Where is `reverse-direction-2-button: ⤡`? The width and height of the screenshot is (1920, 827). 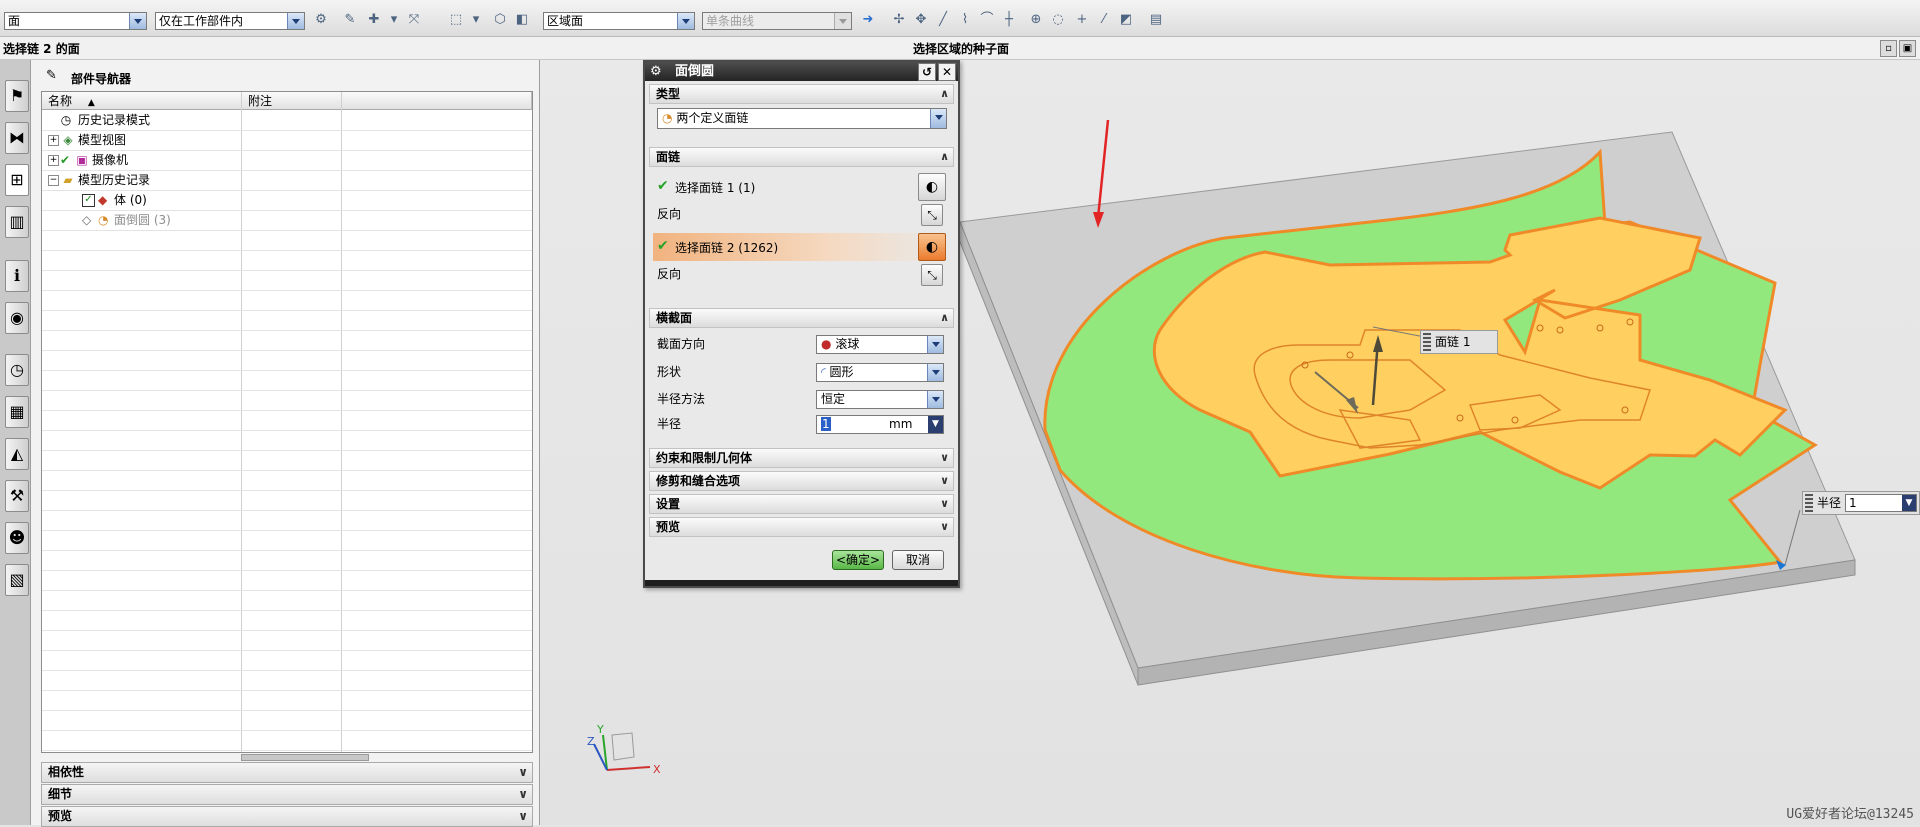
reverse-direction-2-button: ⤡ is located at coordinates (932, 275).